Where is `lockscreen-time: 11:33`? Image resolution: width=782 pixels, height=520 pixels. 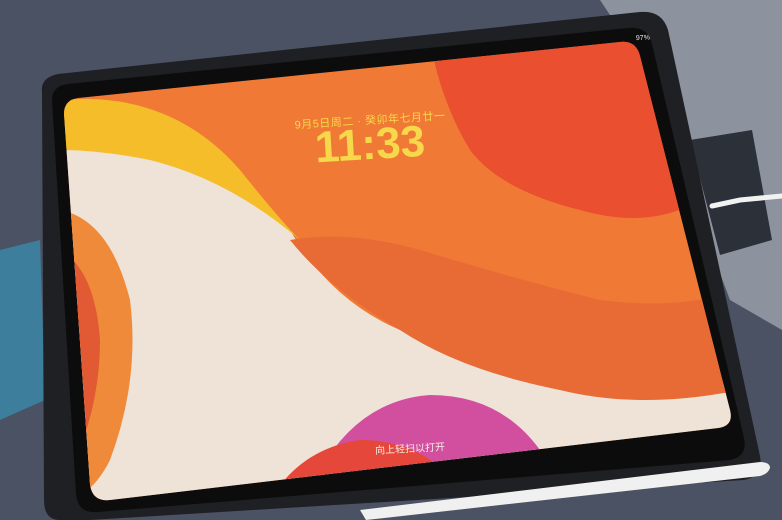
lockscreen-time: 11:33 is located at coordinates (370, 144).